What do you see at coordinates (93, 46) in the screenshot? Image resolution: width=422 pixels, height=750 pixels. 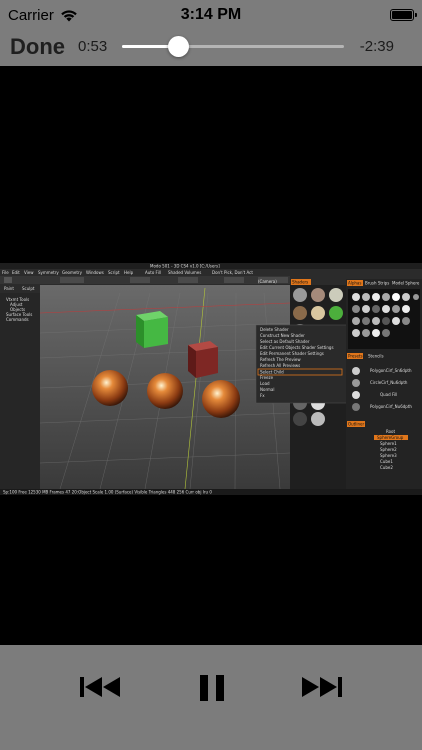 I see `elapsed-time: 0:53` at bounding box center [93, 46].